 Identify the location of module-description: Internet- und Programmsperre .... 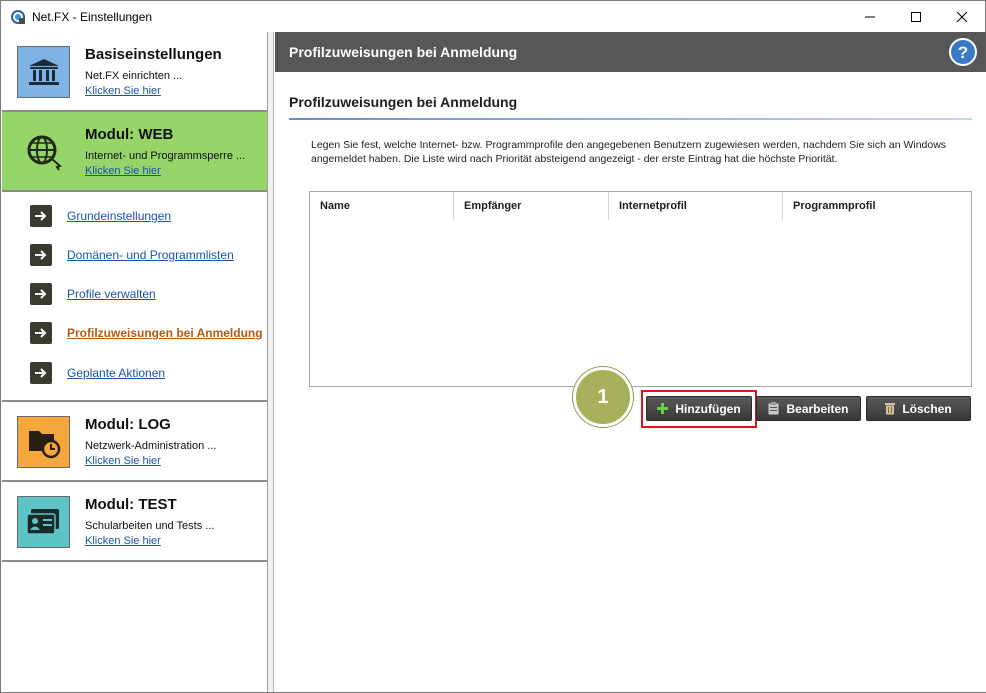
(165, 156).